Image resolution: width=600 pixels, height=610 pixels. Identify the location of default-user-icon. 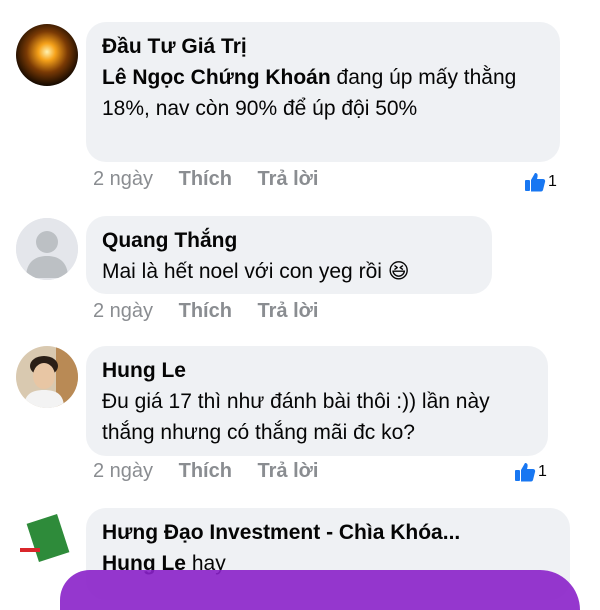
(47, 249).